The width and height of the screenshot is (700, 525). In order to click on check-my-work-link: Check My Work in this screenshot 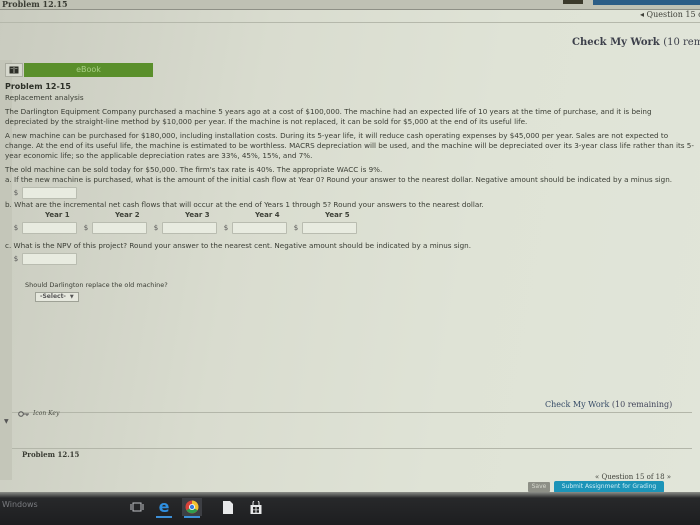, I will do `click(616, 42)`.